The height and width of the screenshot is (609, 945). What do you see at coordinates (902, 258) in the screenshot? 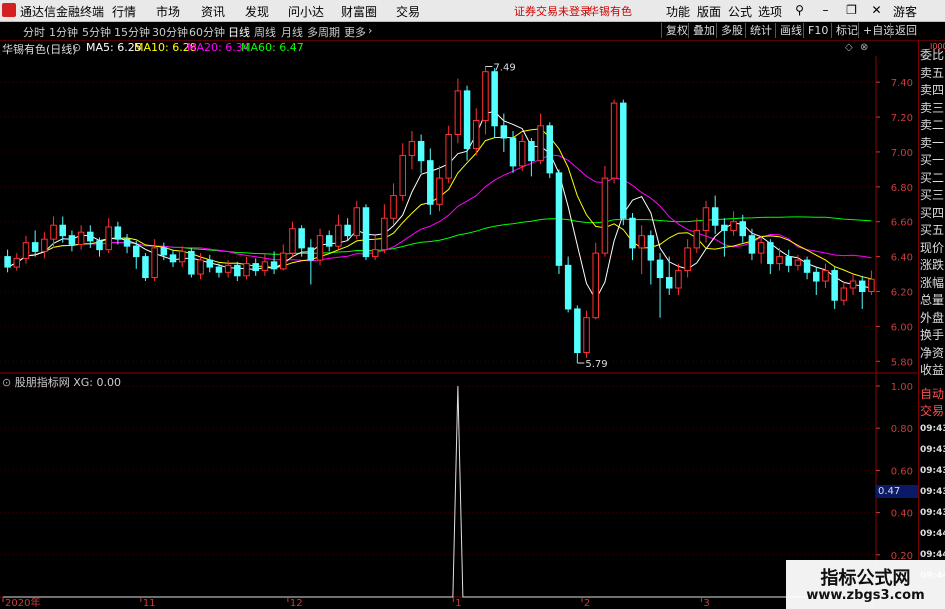
I see `price-tick-label: 6.40` at bounding box center [902, 258].